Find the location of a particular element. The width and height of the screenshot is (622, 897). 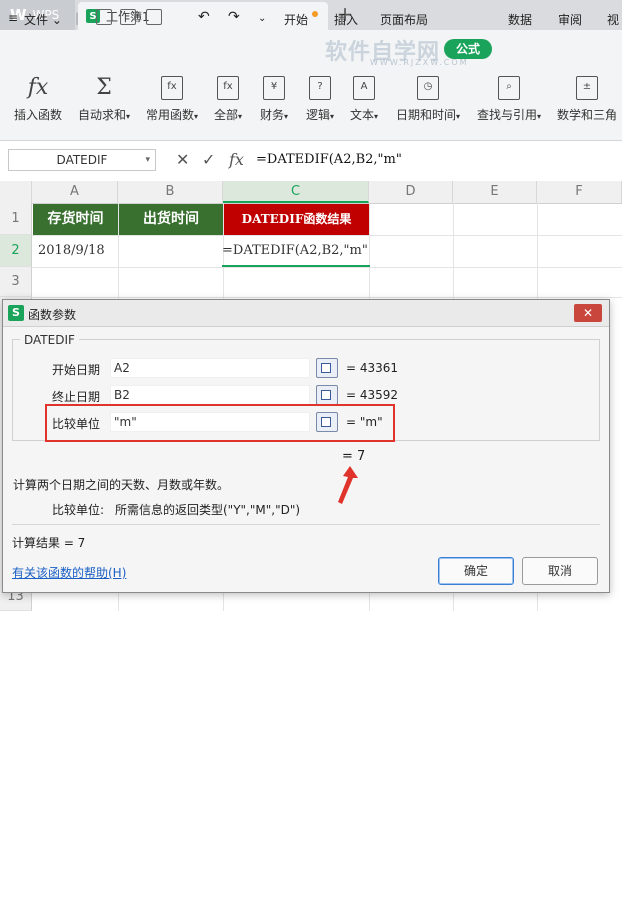

ribbon-label: 查找与引用 is located at coordinates (506, 115).